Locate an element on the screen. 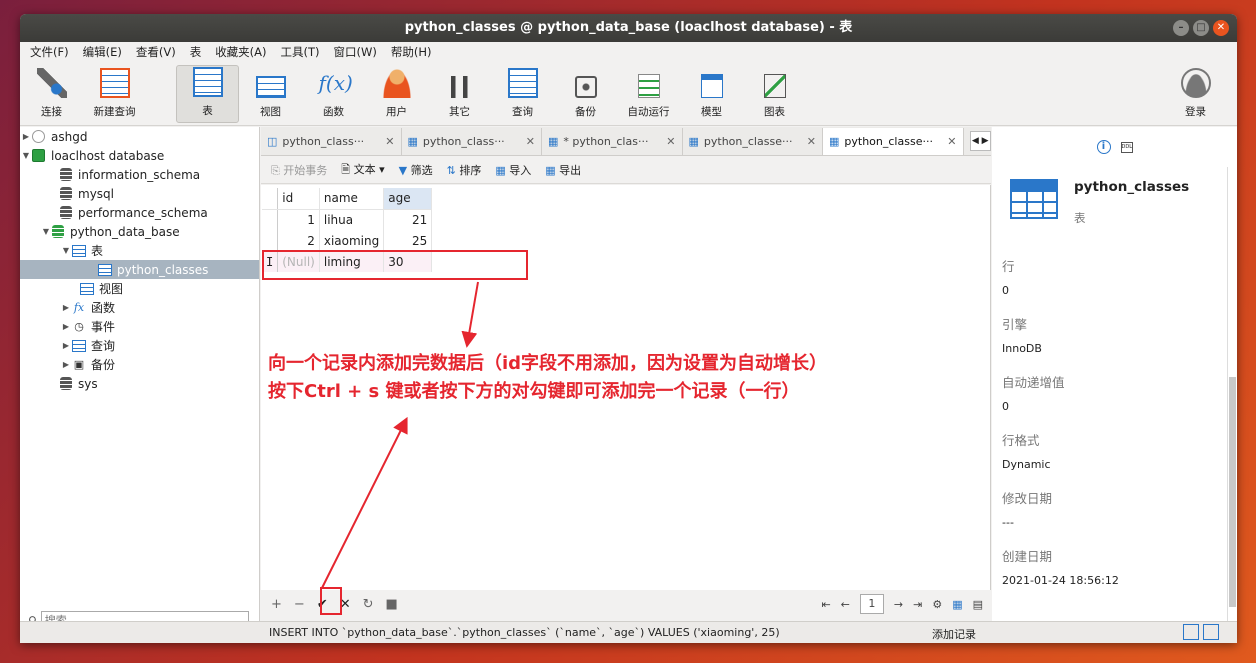 The width and height of the screenshot is (1256, 663). form-view-icon: ▤ is located at coordinates (978, 604).